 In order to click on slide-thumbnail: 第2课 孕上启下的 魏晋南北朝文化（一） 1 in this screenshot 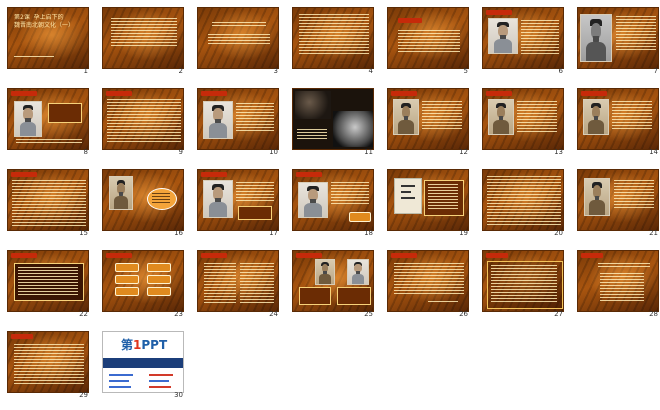, I will do `click(48, 41)`.